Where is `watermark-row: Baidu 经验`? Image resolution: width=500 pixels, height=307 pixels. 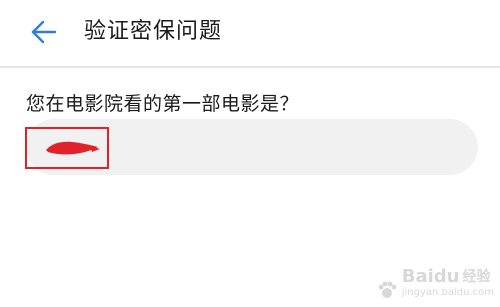 watermark-row: Baidu 经验 is located at coordinates (446, 277).